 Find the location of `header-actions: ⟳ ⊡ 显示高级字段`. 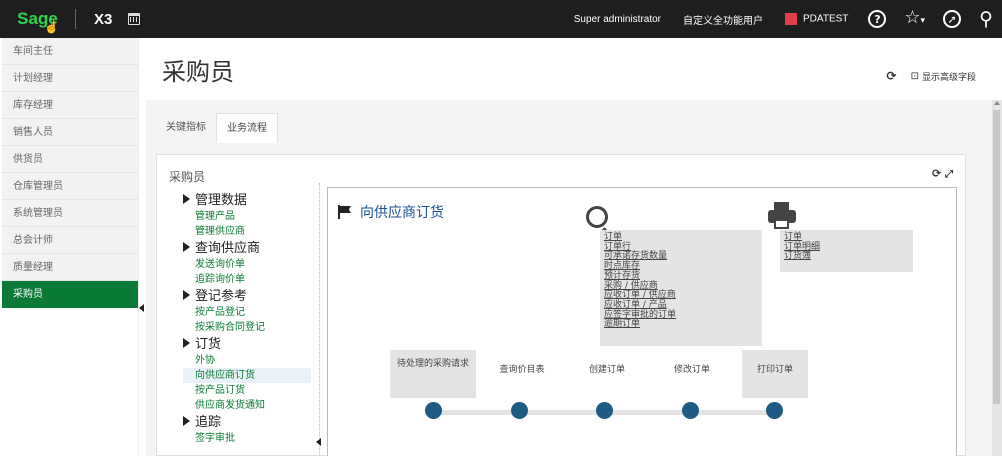

header-actions: ⟳ ⊡ 显示高级字段 is located at coordinates (931, 76).